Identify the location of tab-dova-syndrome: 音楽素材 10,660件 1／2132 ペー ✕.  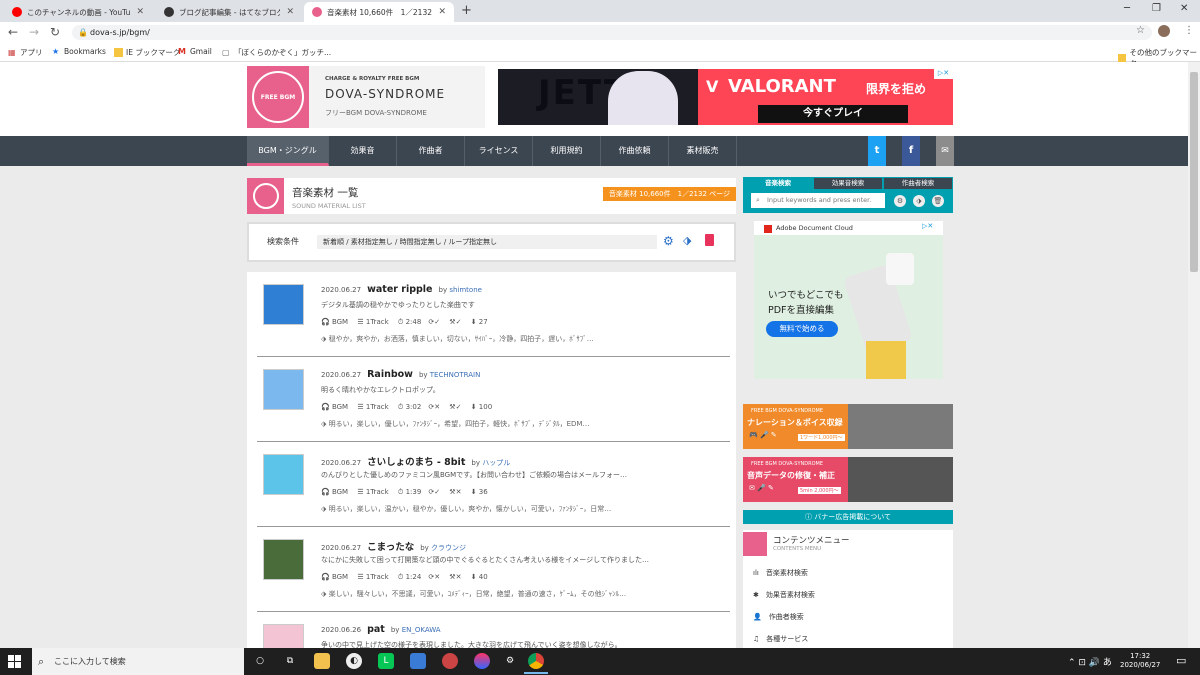
(379, 12).